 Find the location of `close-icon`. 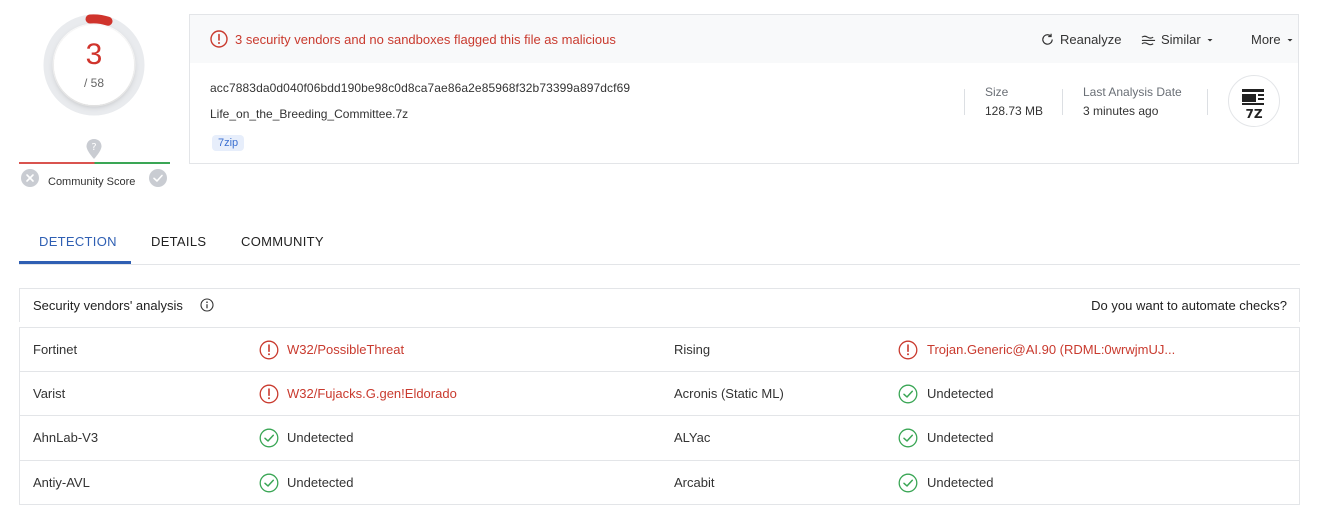

close-icon is located at coordinates (30, 178).